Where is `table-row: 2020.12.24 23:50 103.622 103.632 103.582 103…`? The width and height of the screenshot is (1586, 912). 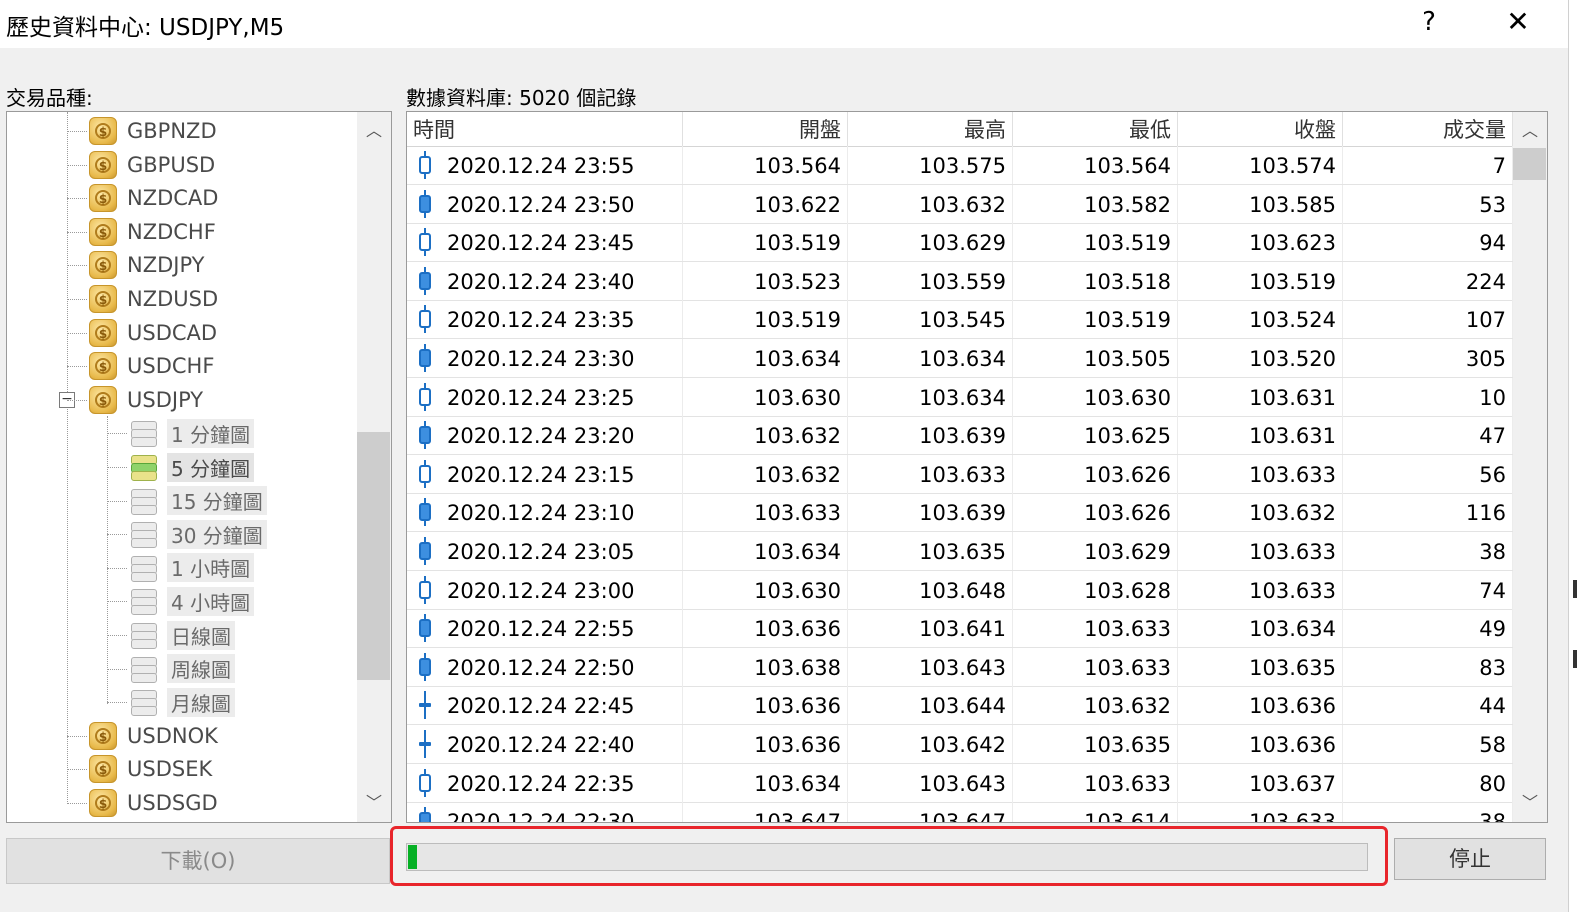
table-row: 2020.12.24 23:50 103.622 103.632 103.582 103… is located at coordinates (960, 204).